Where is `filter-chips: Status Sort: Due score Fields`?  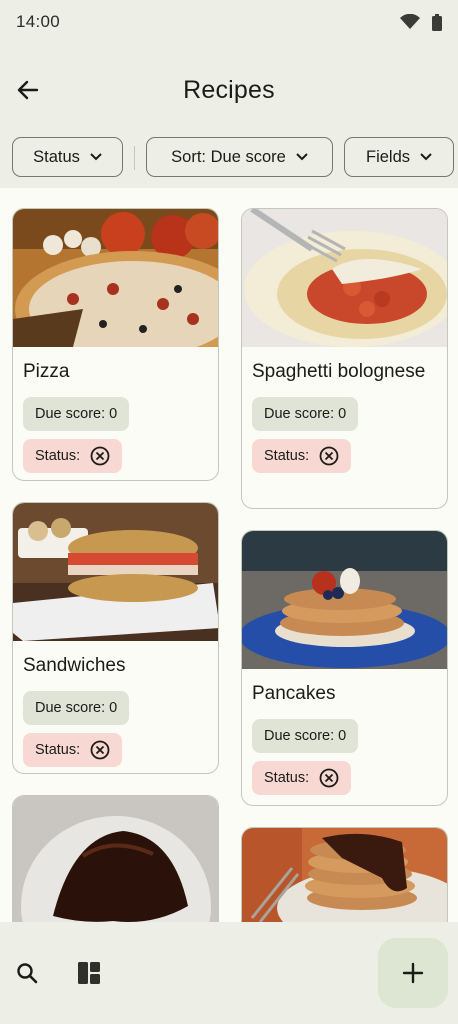
filter-chips: Status Sort: Due score Fields is located at coordinates (229, 157).